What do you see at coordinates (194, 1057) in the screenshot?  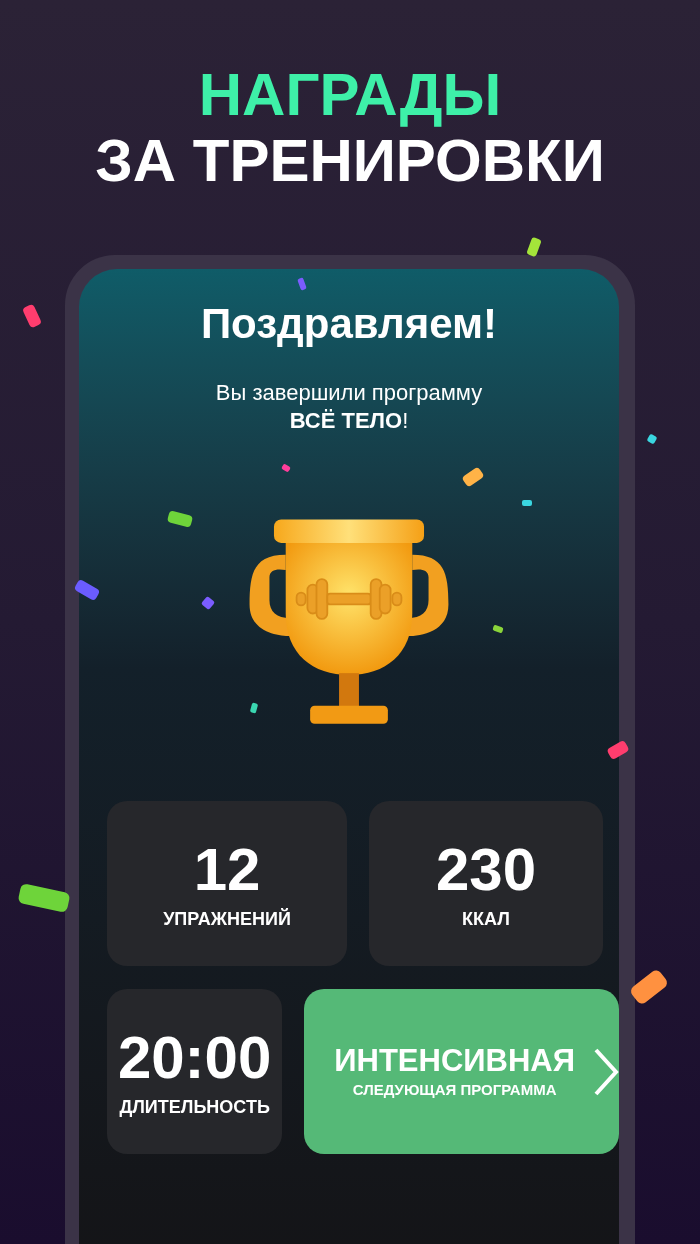 I see `stat-value: 20:00` at bounding box center [194, 1057].